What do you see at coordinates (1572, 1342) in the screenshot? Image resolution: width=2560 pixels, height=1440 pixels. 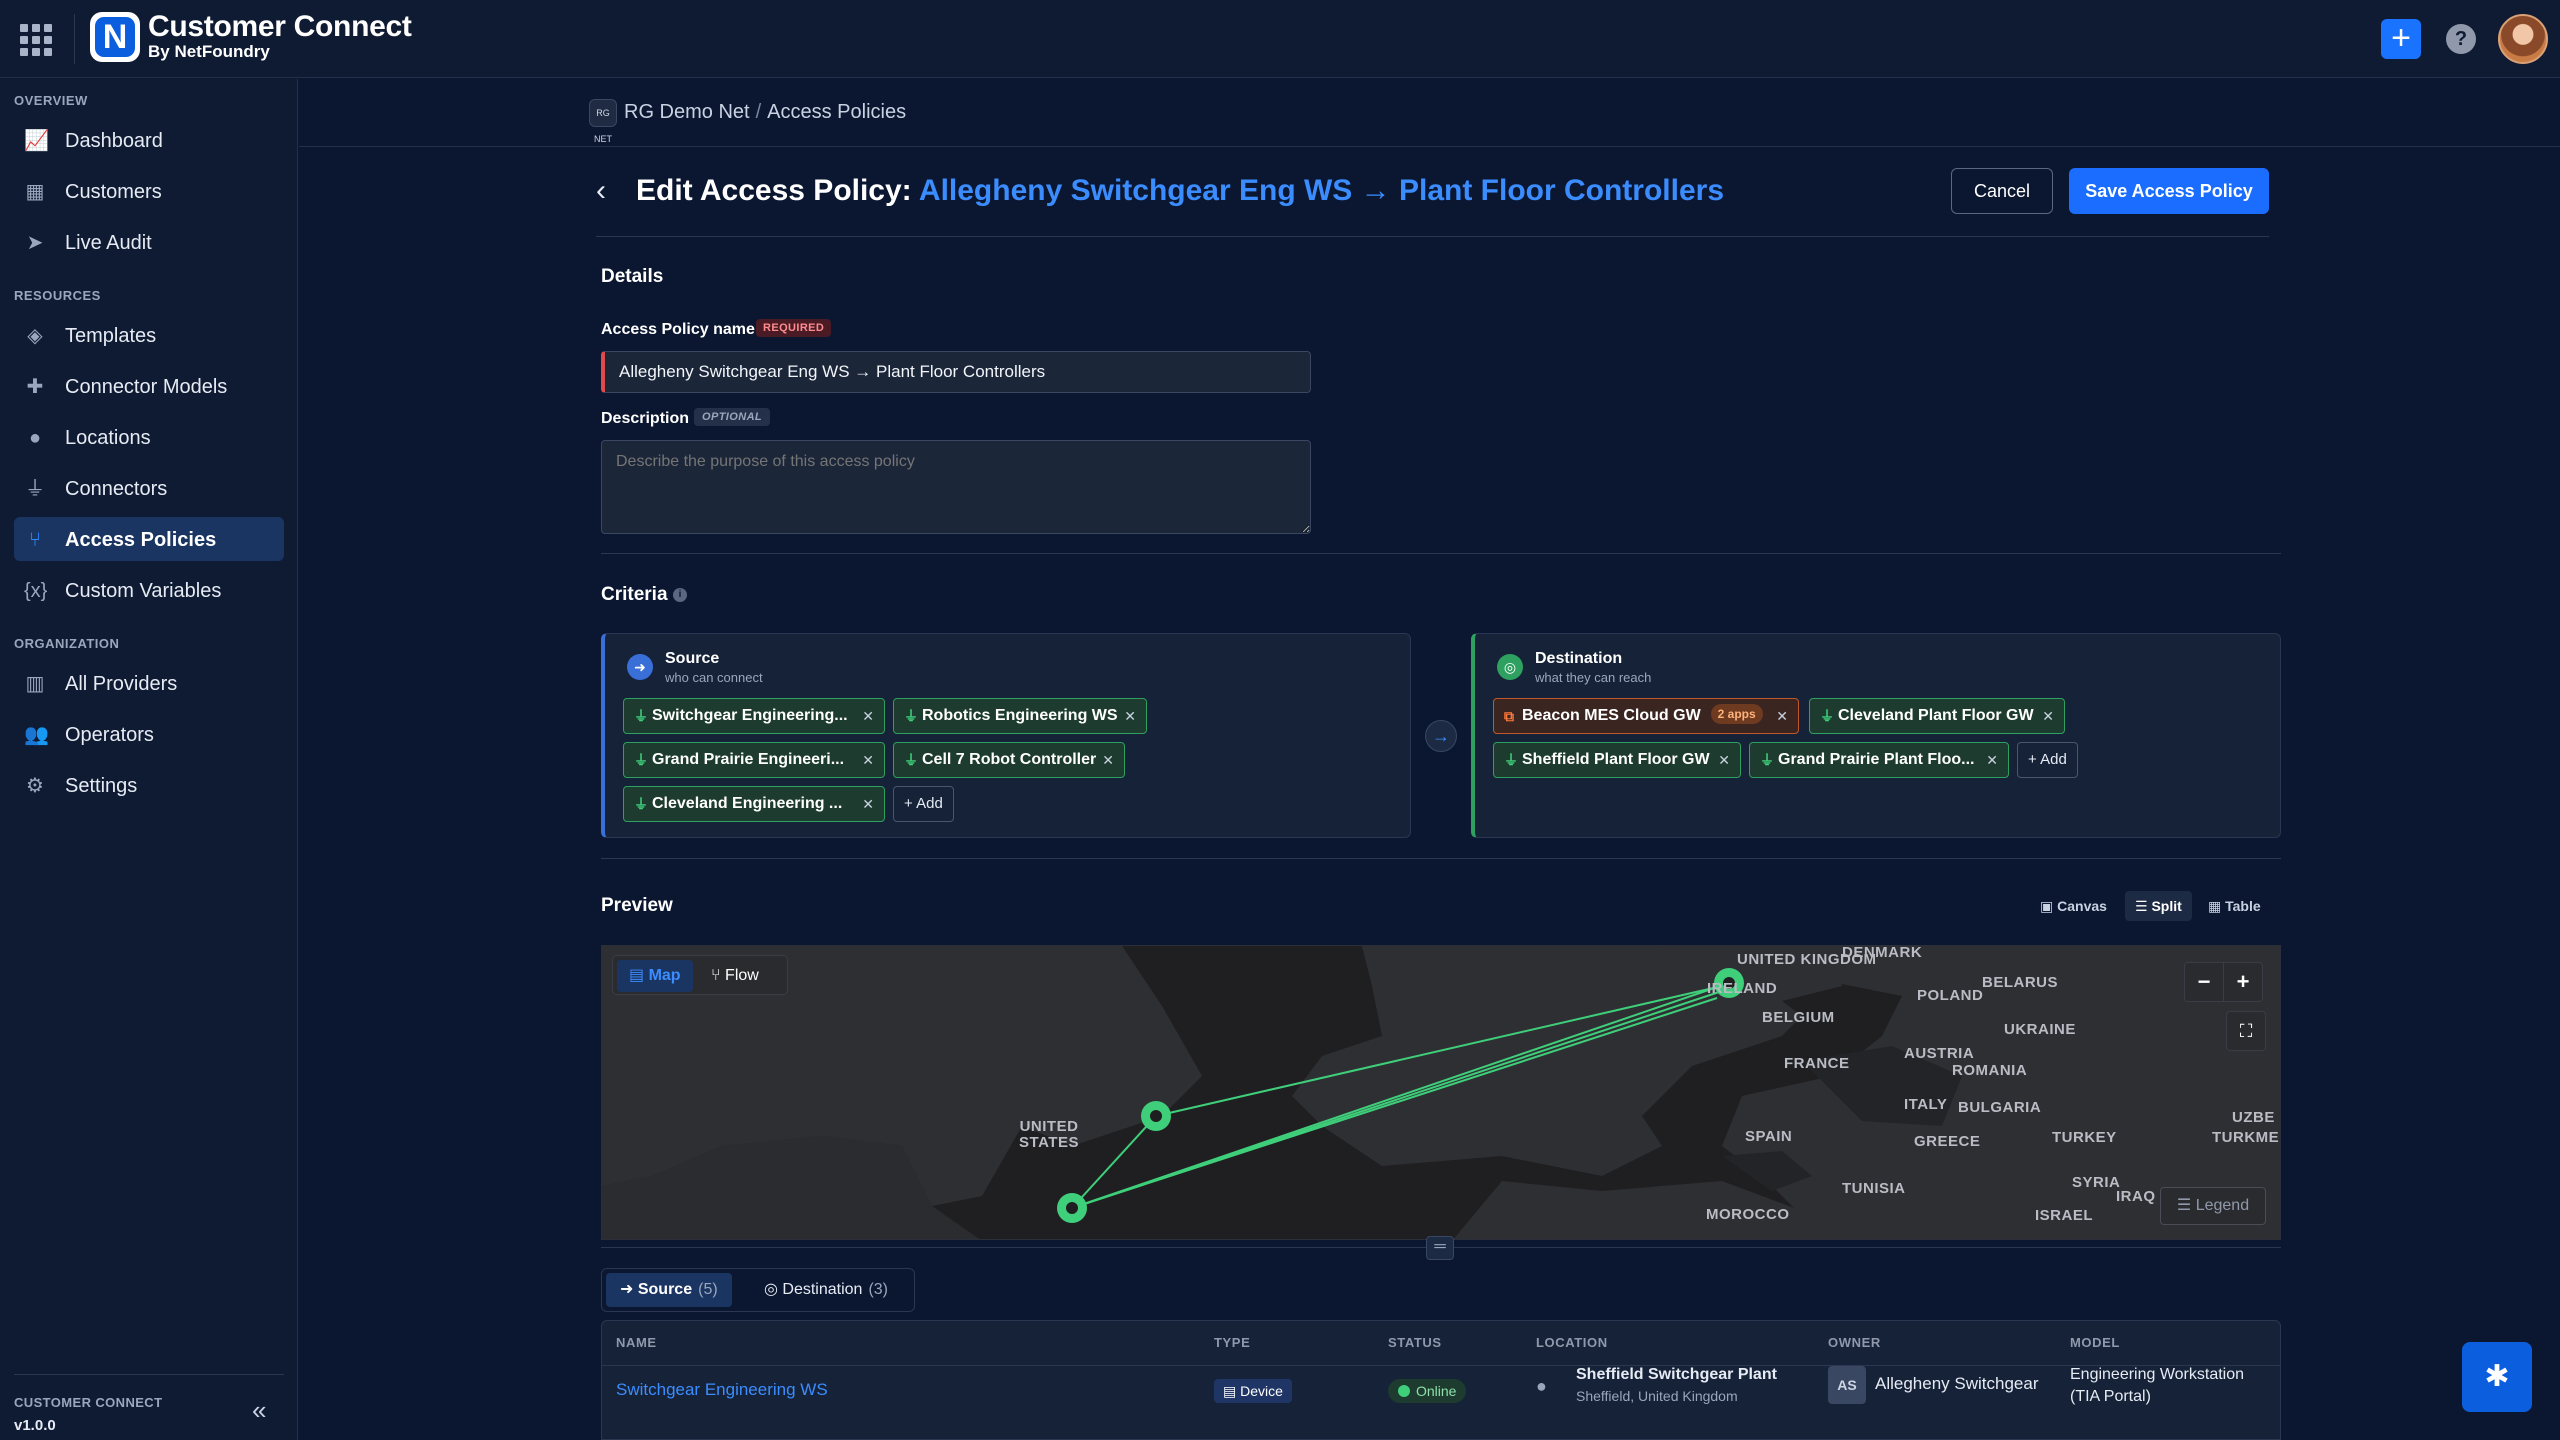 I see `column-header: LOCATION` at bounding box center [1572, 1342].